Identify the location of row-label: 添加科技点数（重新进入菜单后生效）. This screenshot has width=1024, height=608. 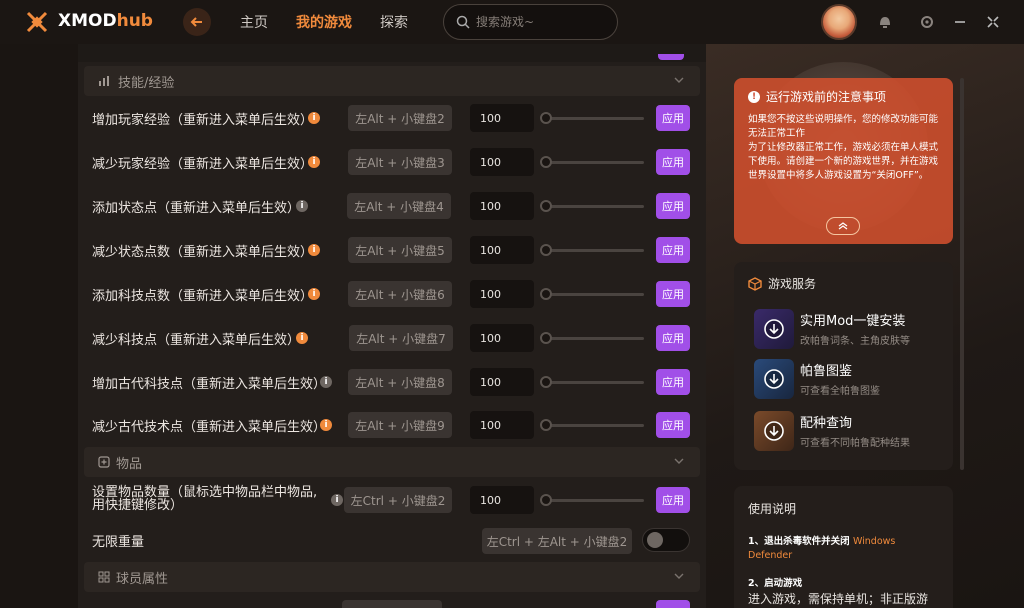
(203, 296).